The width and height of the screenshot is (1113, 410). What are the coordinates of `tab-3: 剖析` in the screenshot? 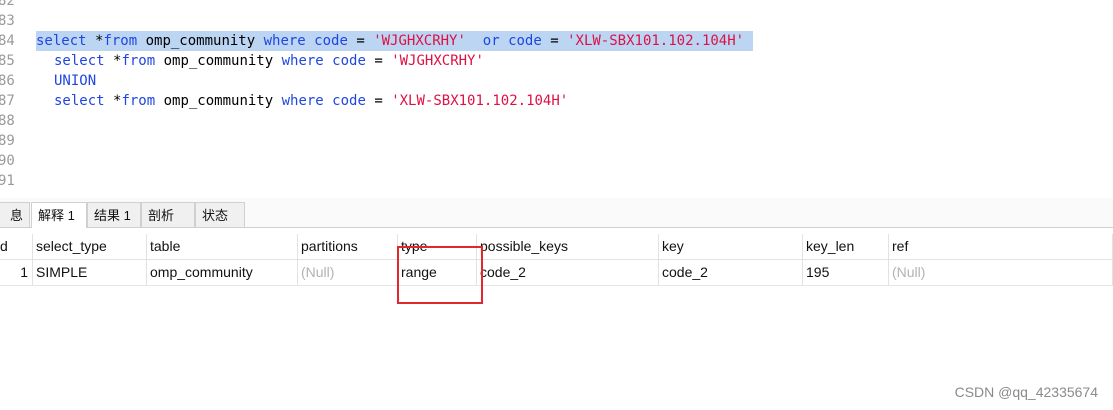 It's located at (168, 214).